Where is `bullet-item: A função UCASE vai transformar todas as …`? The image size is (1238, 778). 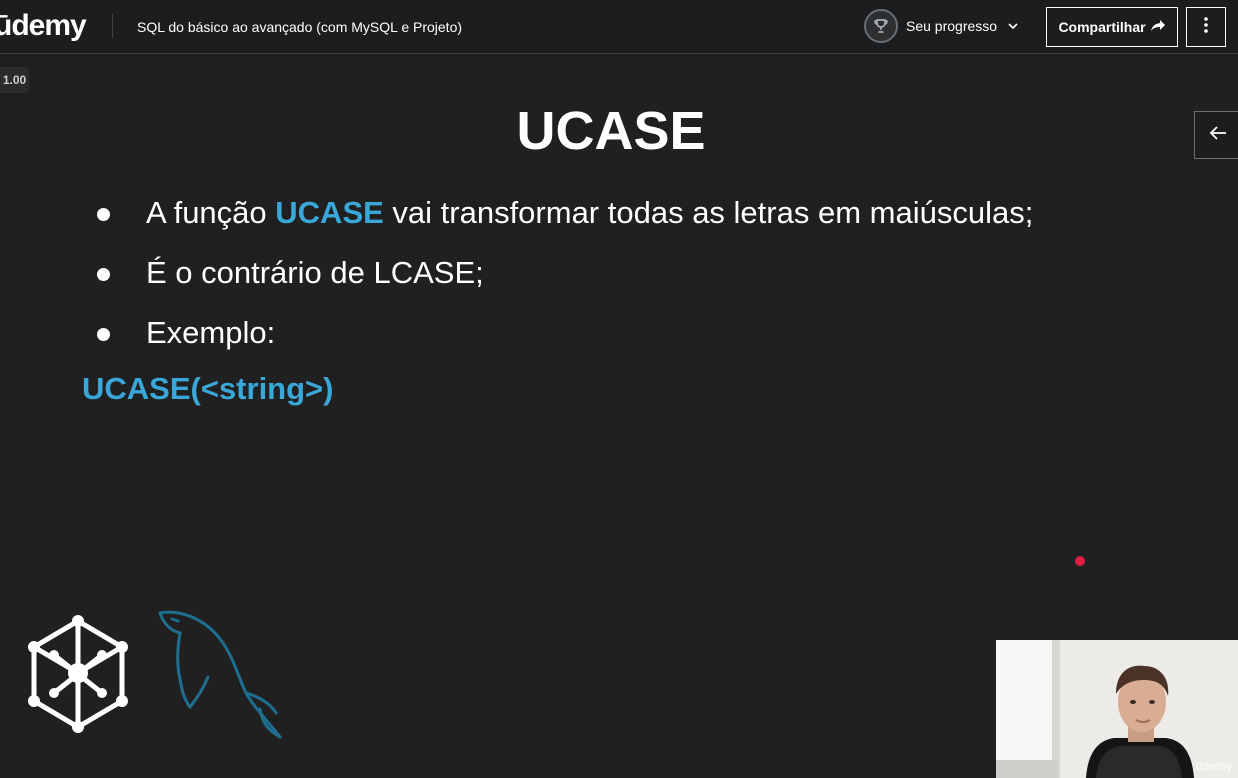 bullet-item: A função UCASE vai transformar todas as … is located at coordinates (564, 213).